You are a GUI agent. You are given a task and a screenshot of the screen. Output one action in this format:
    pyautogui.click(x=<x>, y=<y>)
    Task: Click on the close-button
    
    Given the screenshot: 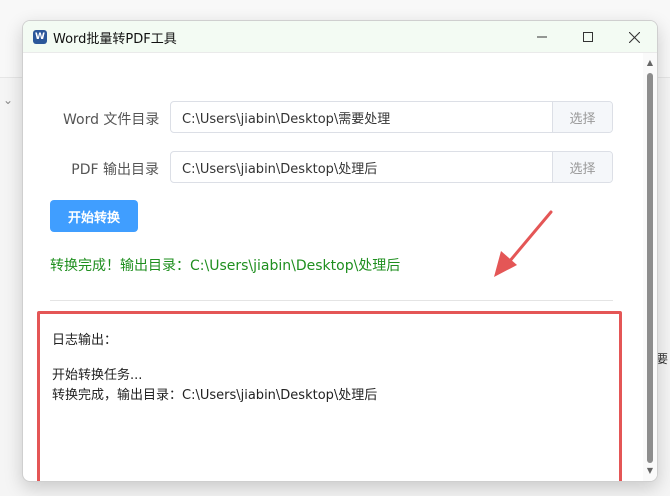 What is the action you would take?
    pyautogui.click(x=634, y=37)
    